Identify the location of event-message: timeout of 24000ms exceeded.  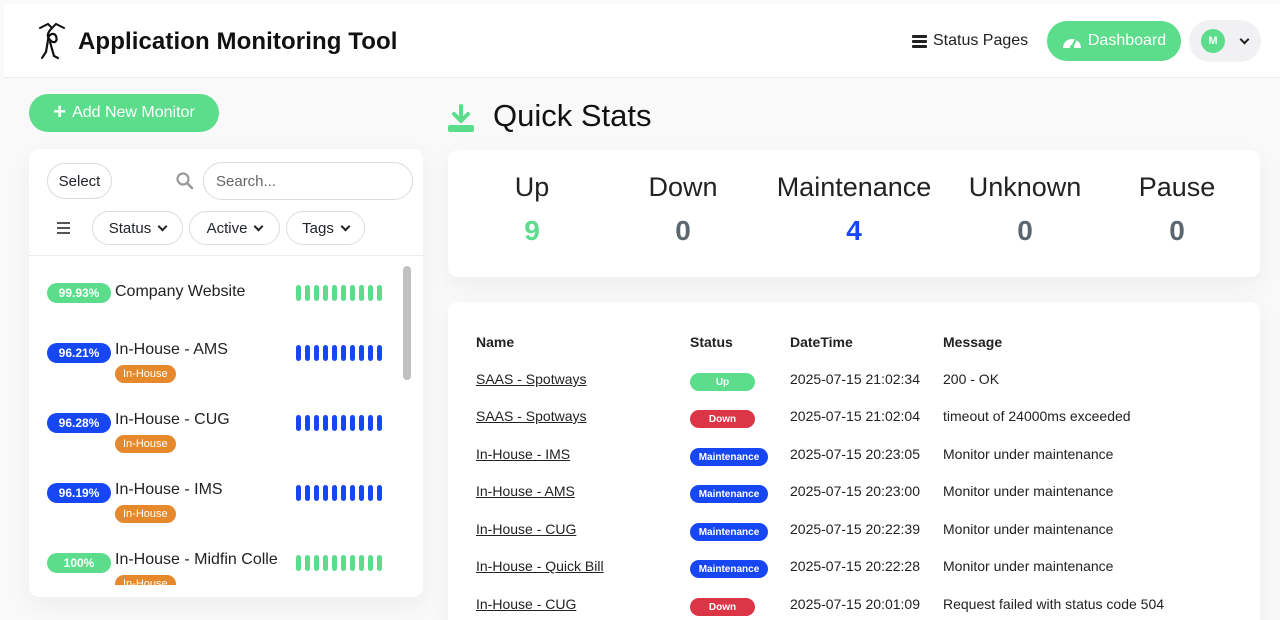
(1037, 416).